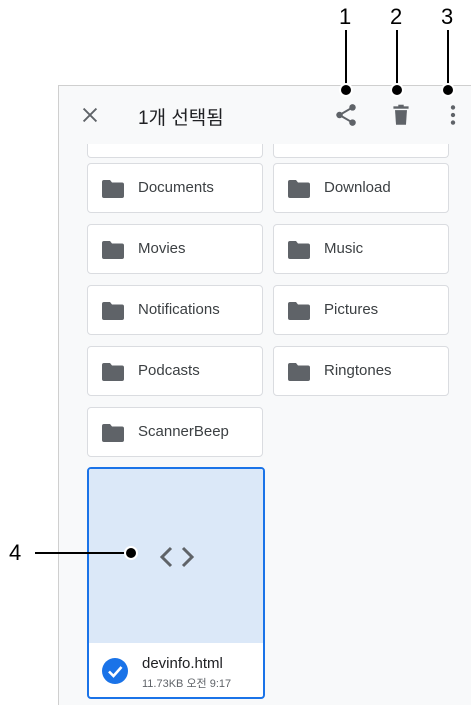  I want to click on folder-tile: Movies, so click(175, 249).